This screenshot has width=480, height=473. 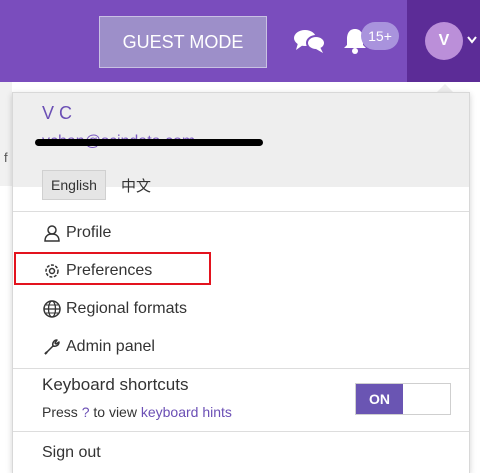 I want to click on avatar: V, so click(x=444, y=41).